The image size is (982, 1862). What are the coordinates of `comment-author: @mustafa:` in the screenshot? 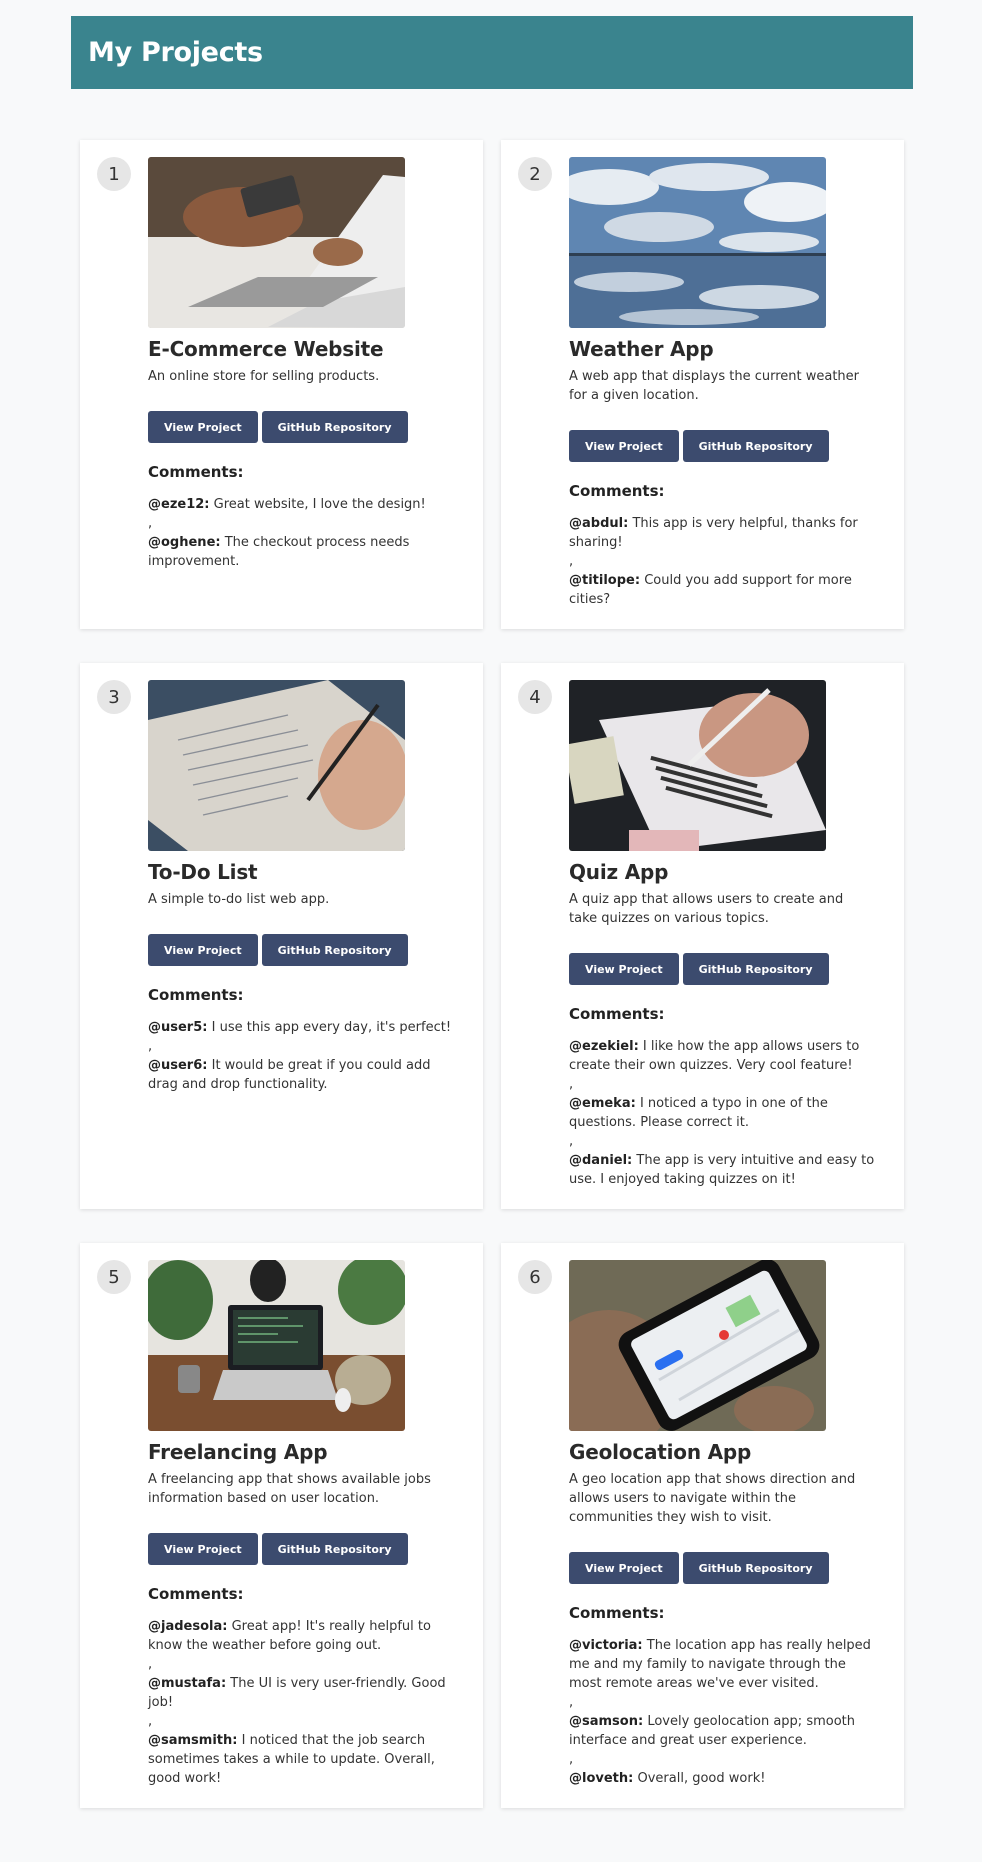 It's located at (187, 1683).